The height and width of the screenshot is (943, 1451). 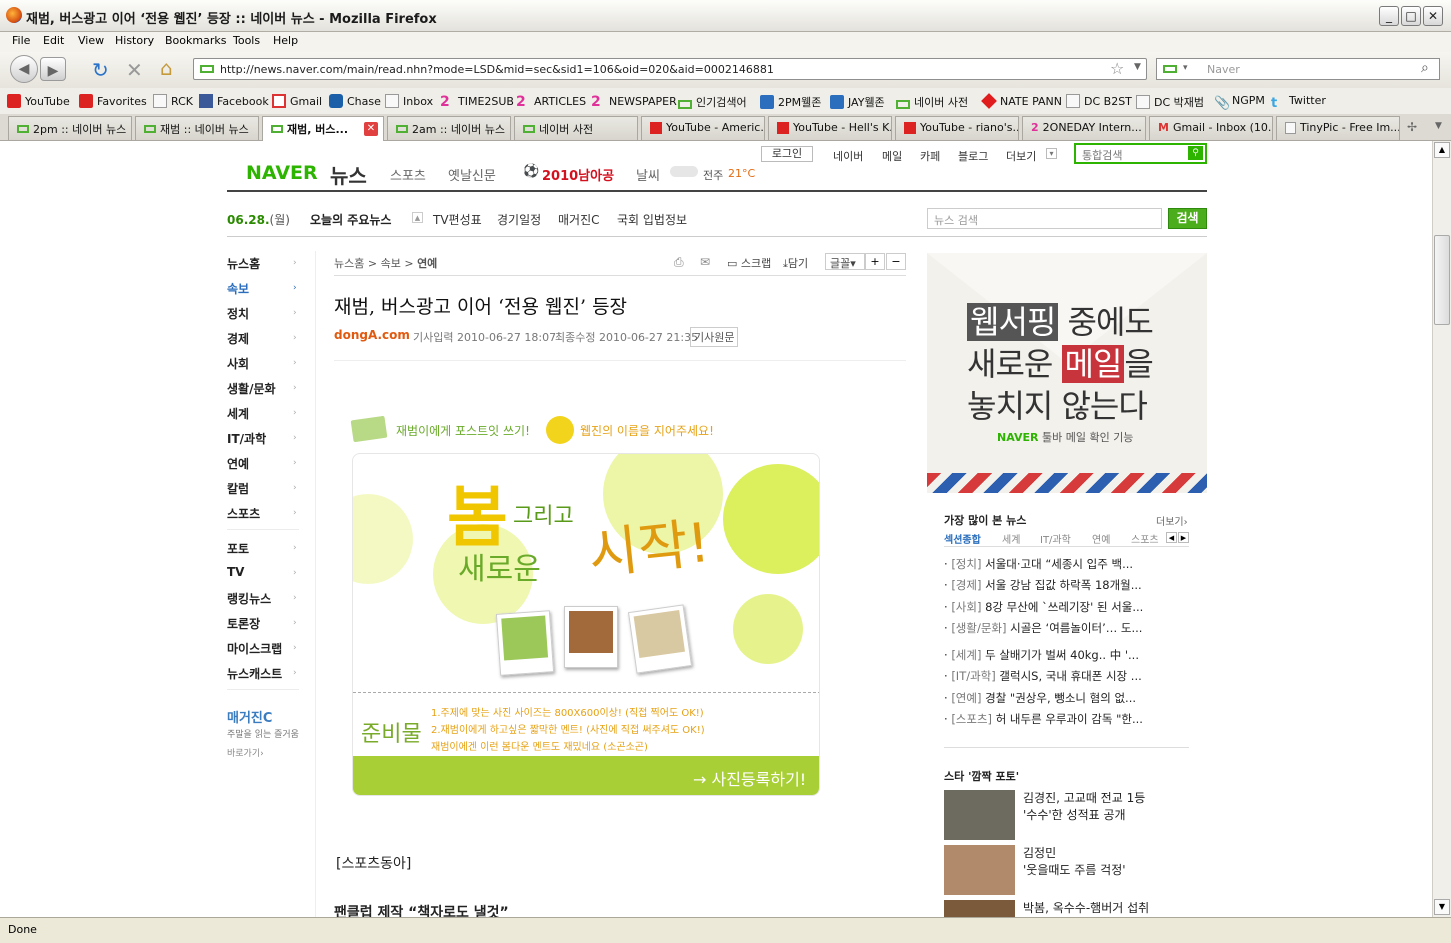 I want to click on star-item-name: 김경진, 고교때 전교 1등, so click(x=1084, y=797).